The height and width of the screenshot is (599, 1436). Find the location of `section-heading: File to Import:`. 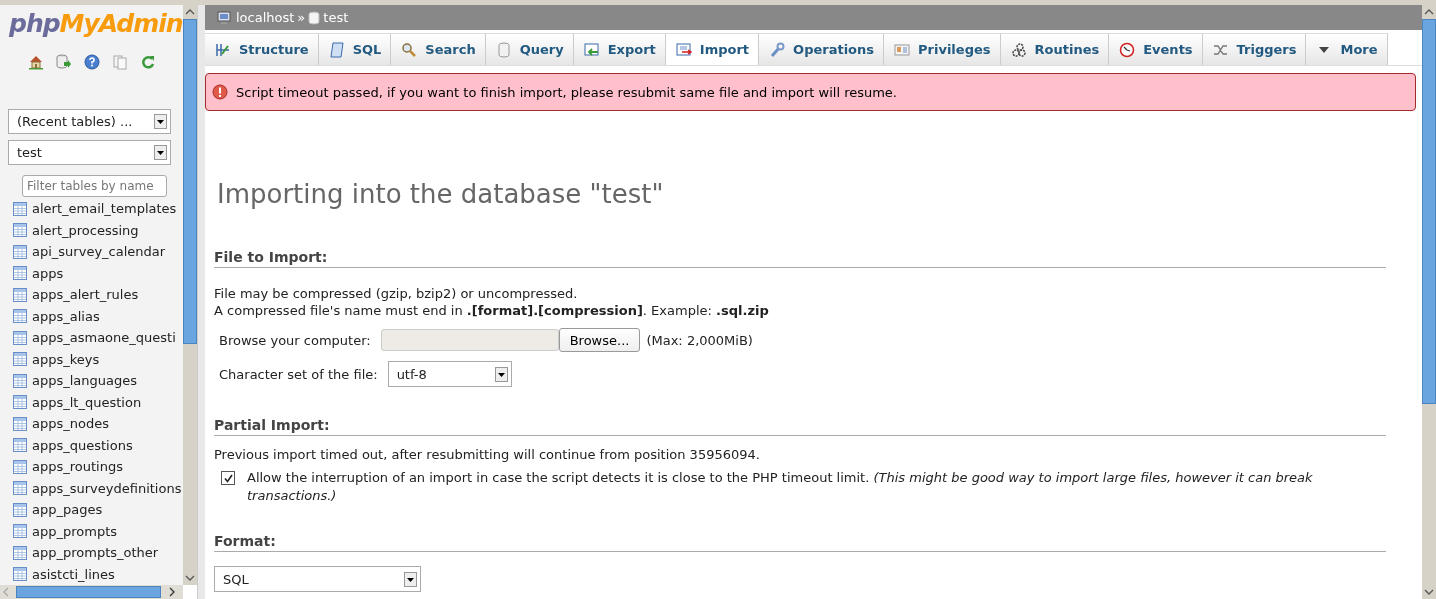

section-heading: File to Import: is located at coordinates (800, 258).